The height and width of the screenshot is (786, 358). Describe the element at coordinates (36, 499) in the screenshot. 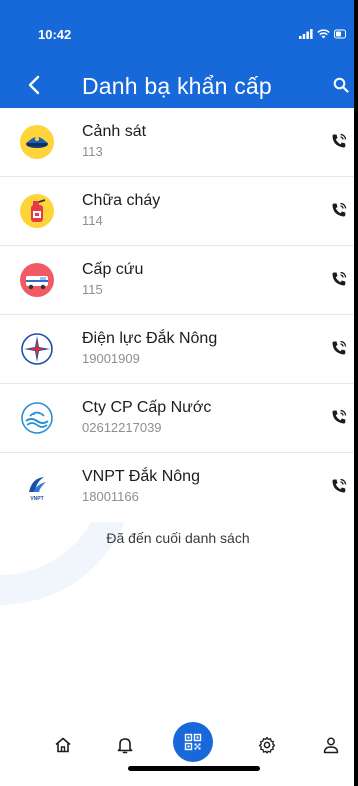

I see `svg-text: VNPT` at that location.